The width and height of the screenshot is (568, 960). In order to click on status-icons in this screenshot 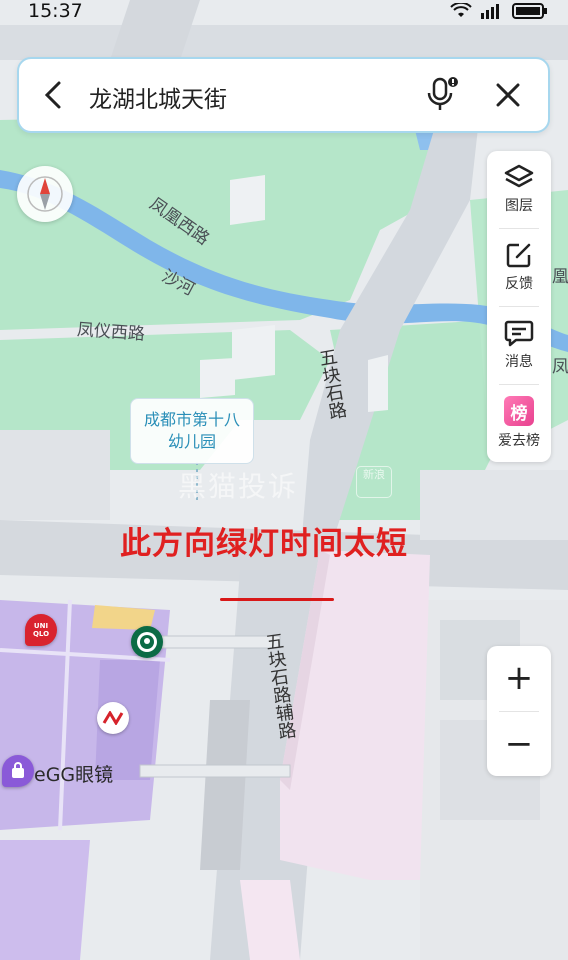, I will do `click(499, 11)`.